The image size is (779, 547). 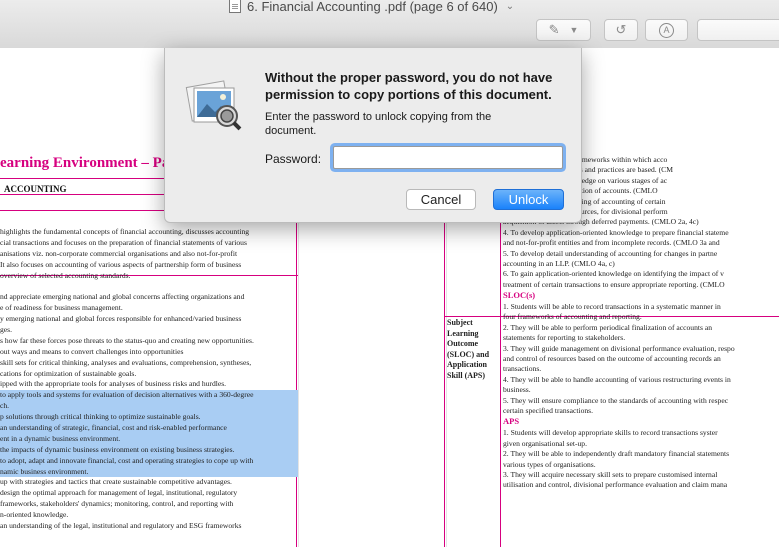 What do you see at coordinates (35, 189) in the screenshot?
I see `section-title: ACCOUNTING` at bounding box center [35, 189].